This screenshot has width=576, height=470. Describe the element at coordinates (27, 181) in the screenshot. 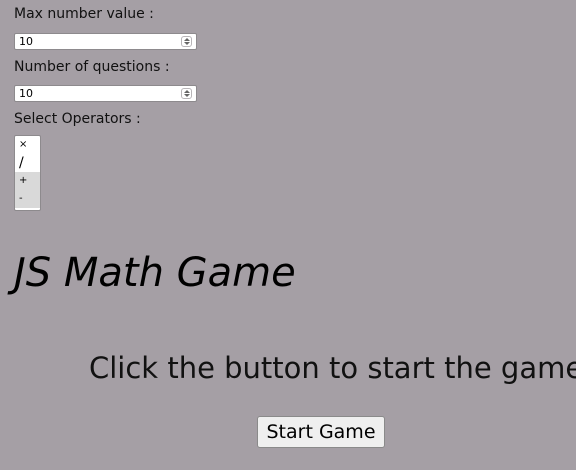

I see `operator-option-add: +` at that location.